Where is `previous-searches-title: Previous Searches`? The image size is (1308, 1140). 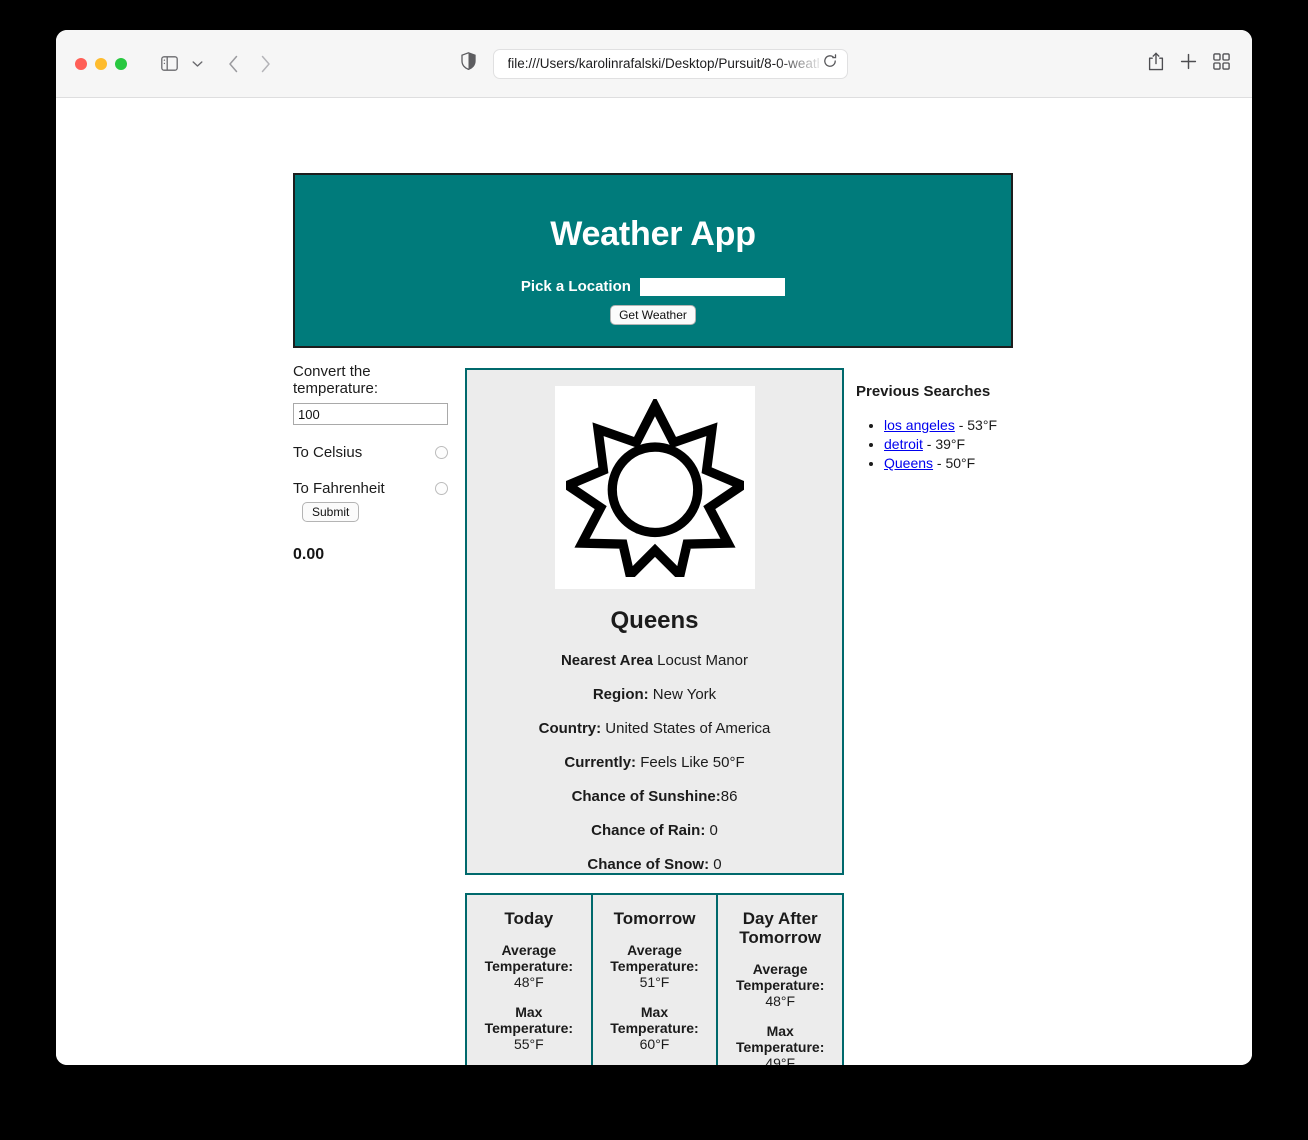 previous-searches-title: Previous Searches is located at coordinates (923, 391).